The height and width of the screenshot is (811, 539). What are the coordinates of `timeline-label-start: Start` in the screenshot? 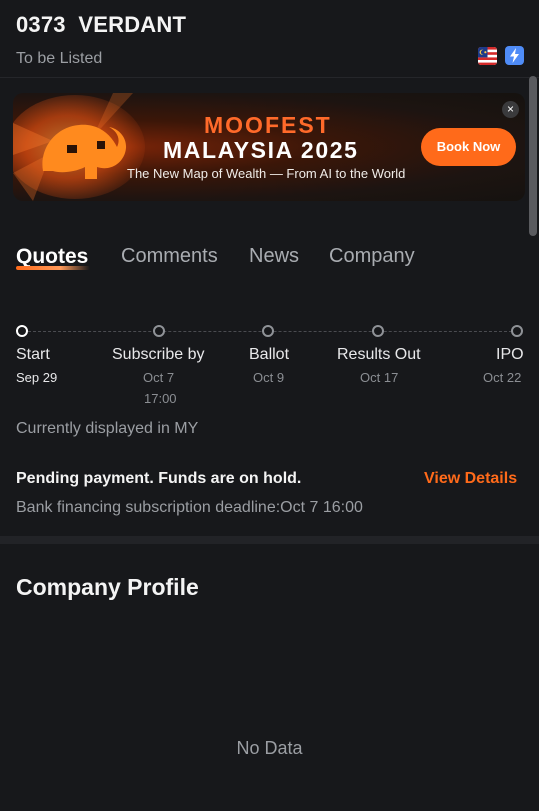 It's located at (33, 354).